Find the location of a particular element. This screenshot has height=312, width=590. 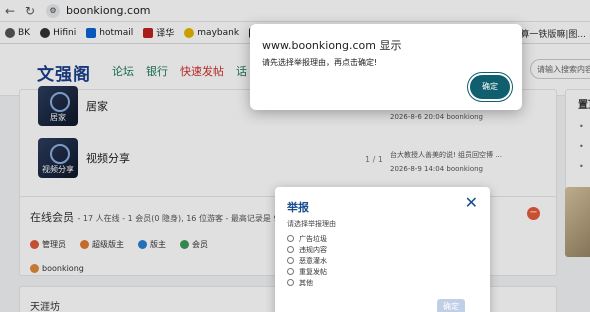

report-reasons: 广告垃圾 违规内容 恶意灌水 重复发帖 其他 is located at coordinates (307, 260).